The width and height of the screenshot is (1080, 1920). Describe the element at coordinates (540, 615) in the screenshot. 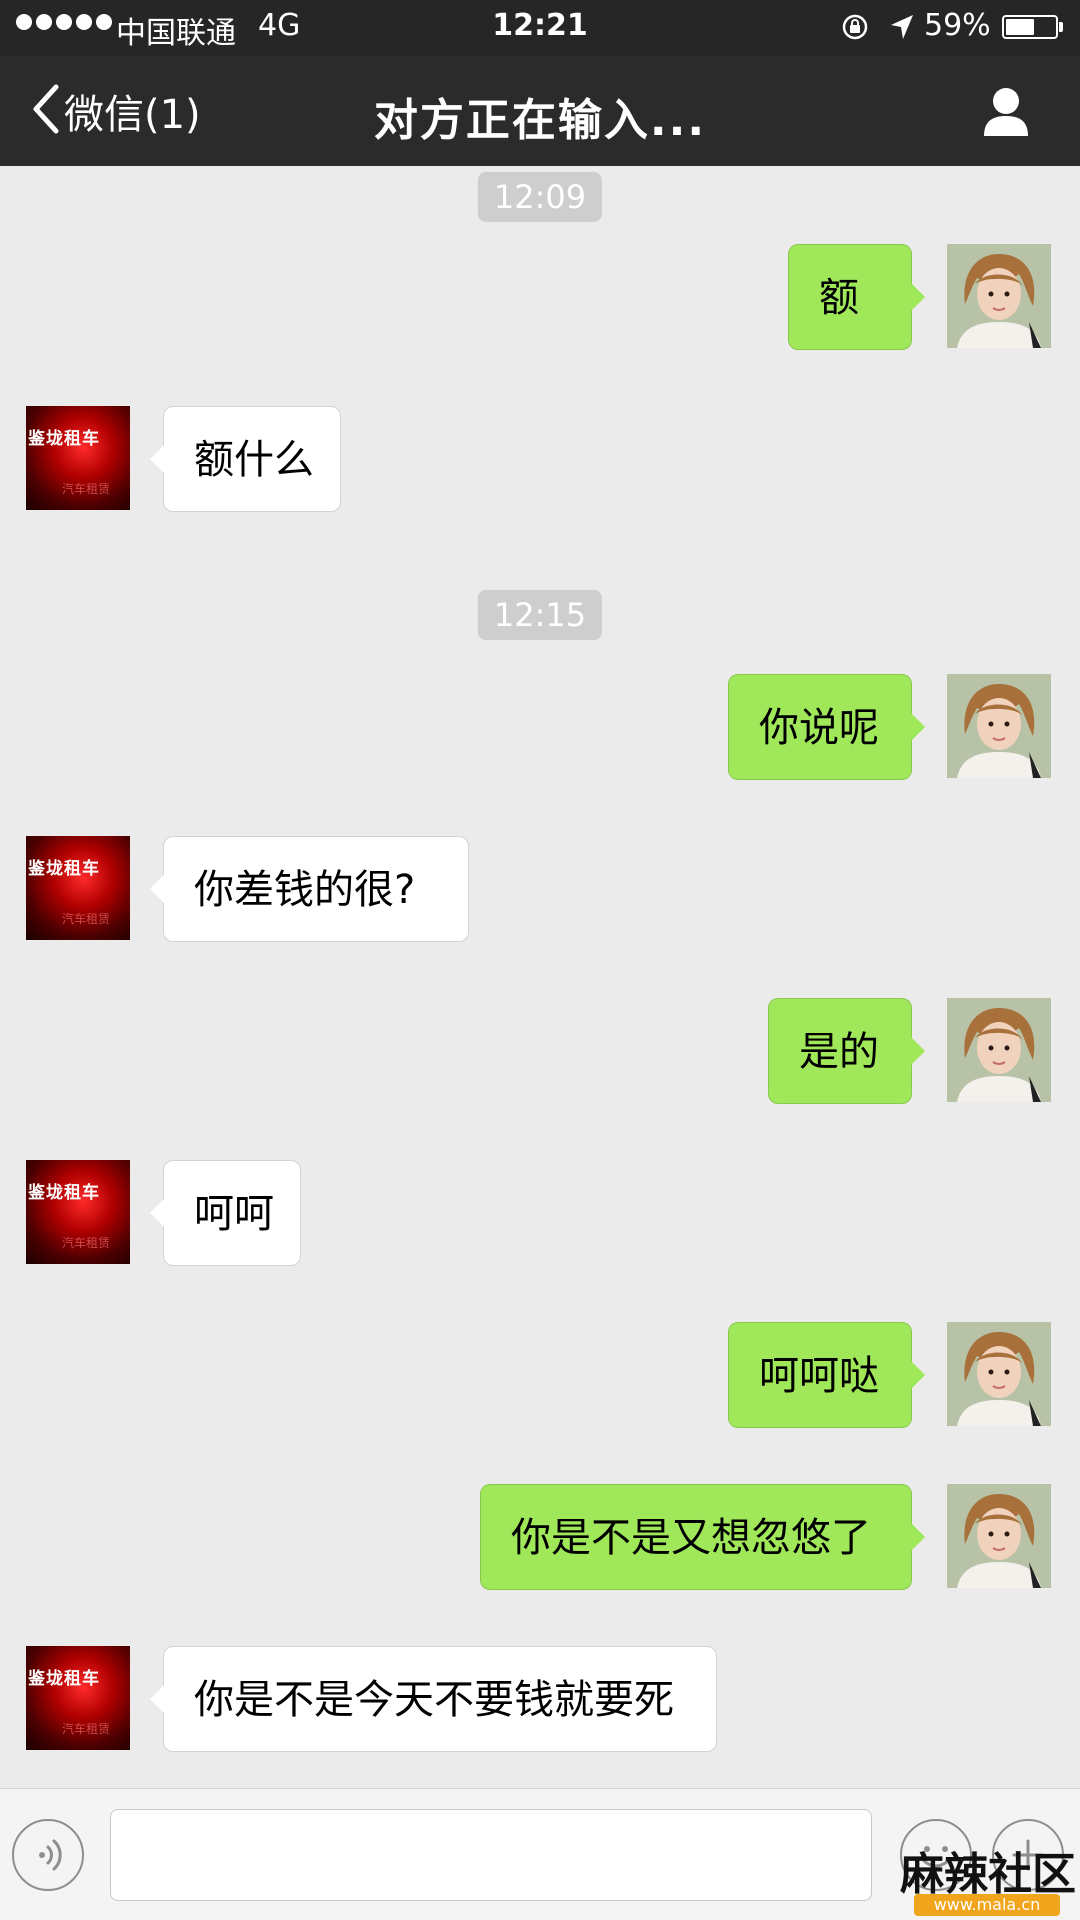

I see `timestamp-chip: 12:15` at that location.